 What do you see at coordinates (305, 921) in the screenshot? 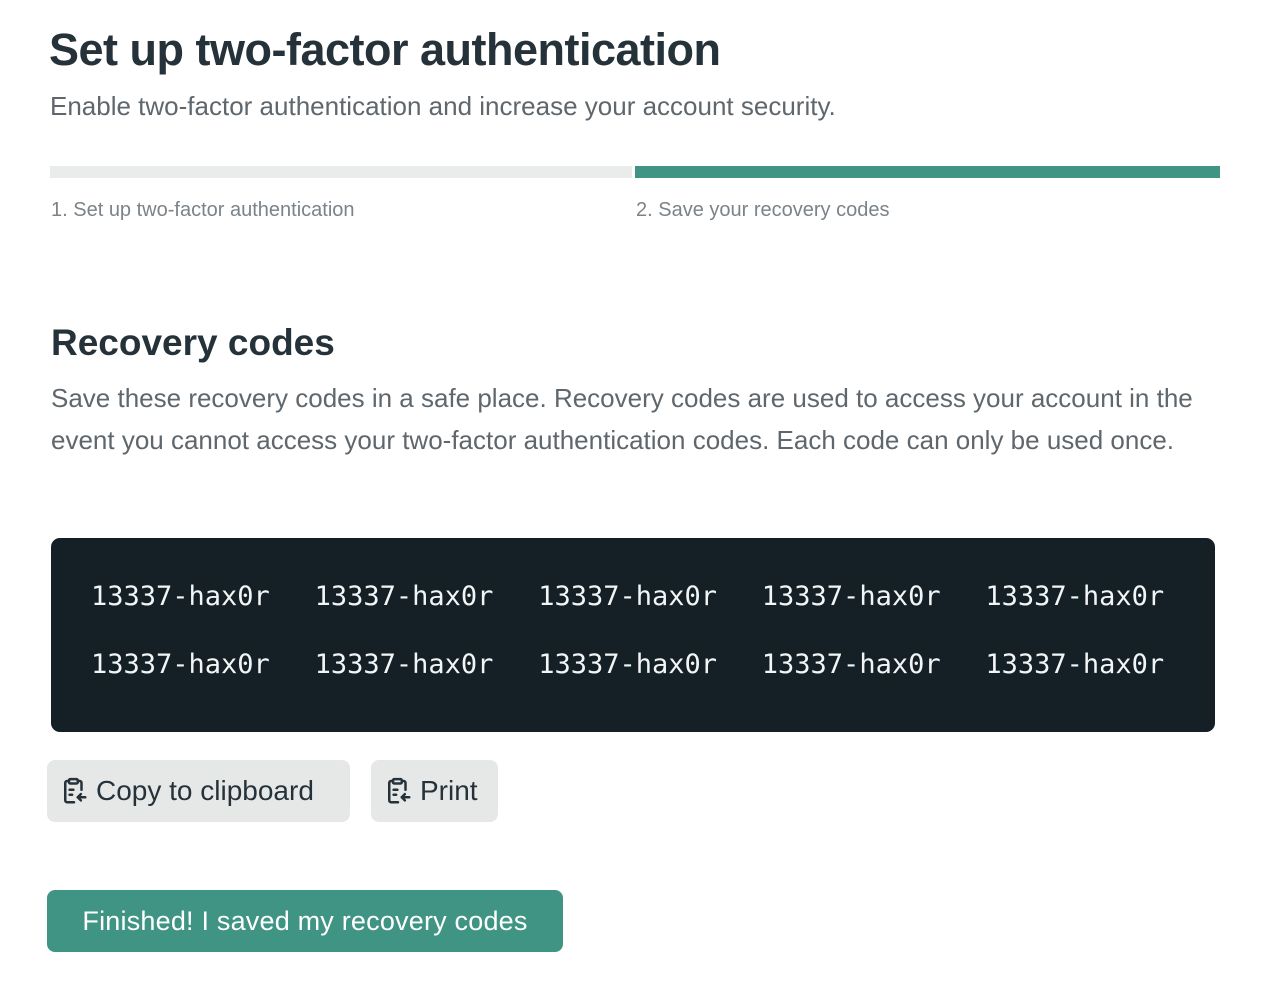
I see `finish-button: Finished! I saved my recovery codes` at bounding box center [305, 921].